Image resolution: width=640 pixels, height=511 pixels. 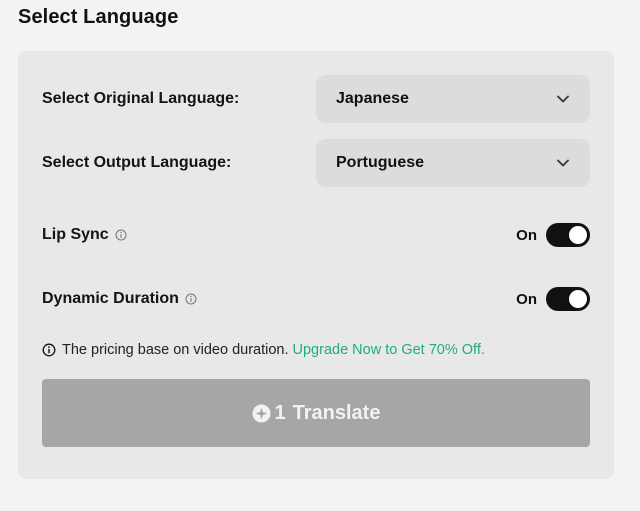 What do you see at coordinates (316, 299) in the screenshot?
I see `dynamic-duration-row: Dynamic Duration On` at bounding box center [316, 299].